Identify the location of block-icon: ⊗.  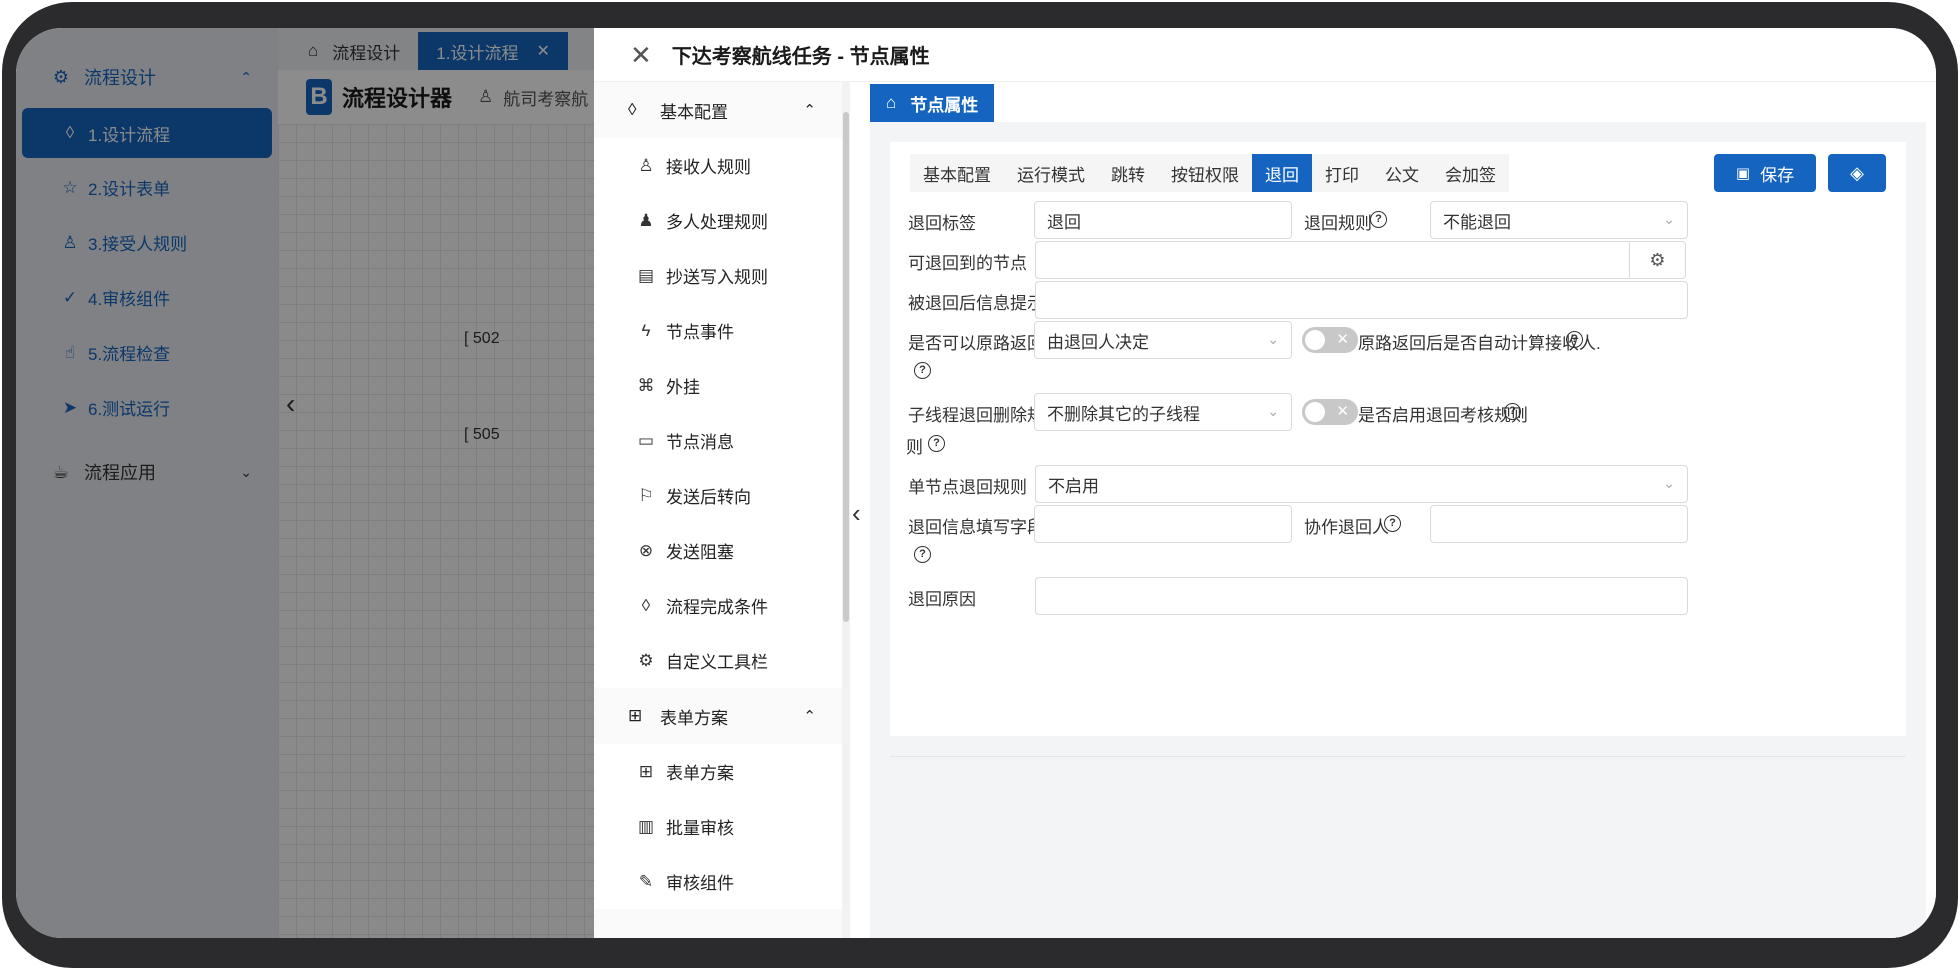
(646, 550).